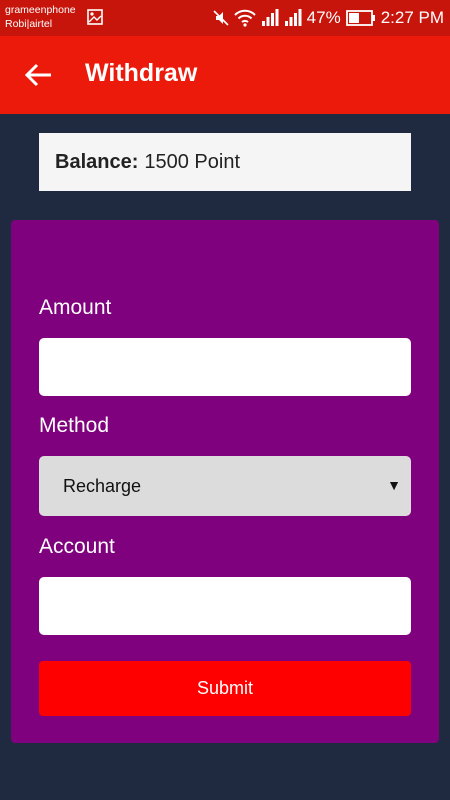 The image size is (450, 800). I want to click on caret-down-icon: ▼, so click(394, 485).